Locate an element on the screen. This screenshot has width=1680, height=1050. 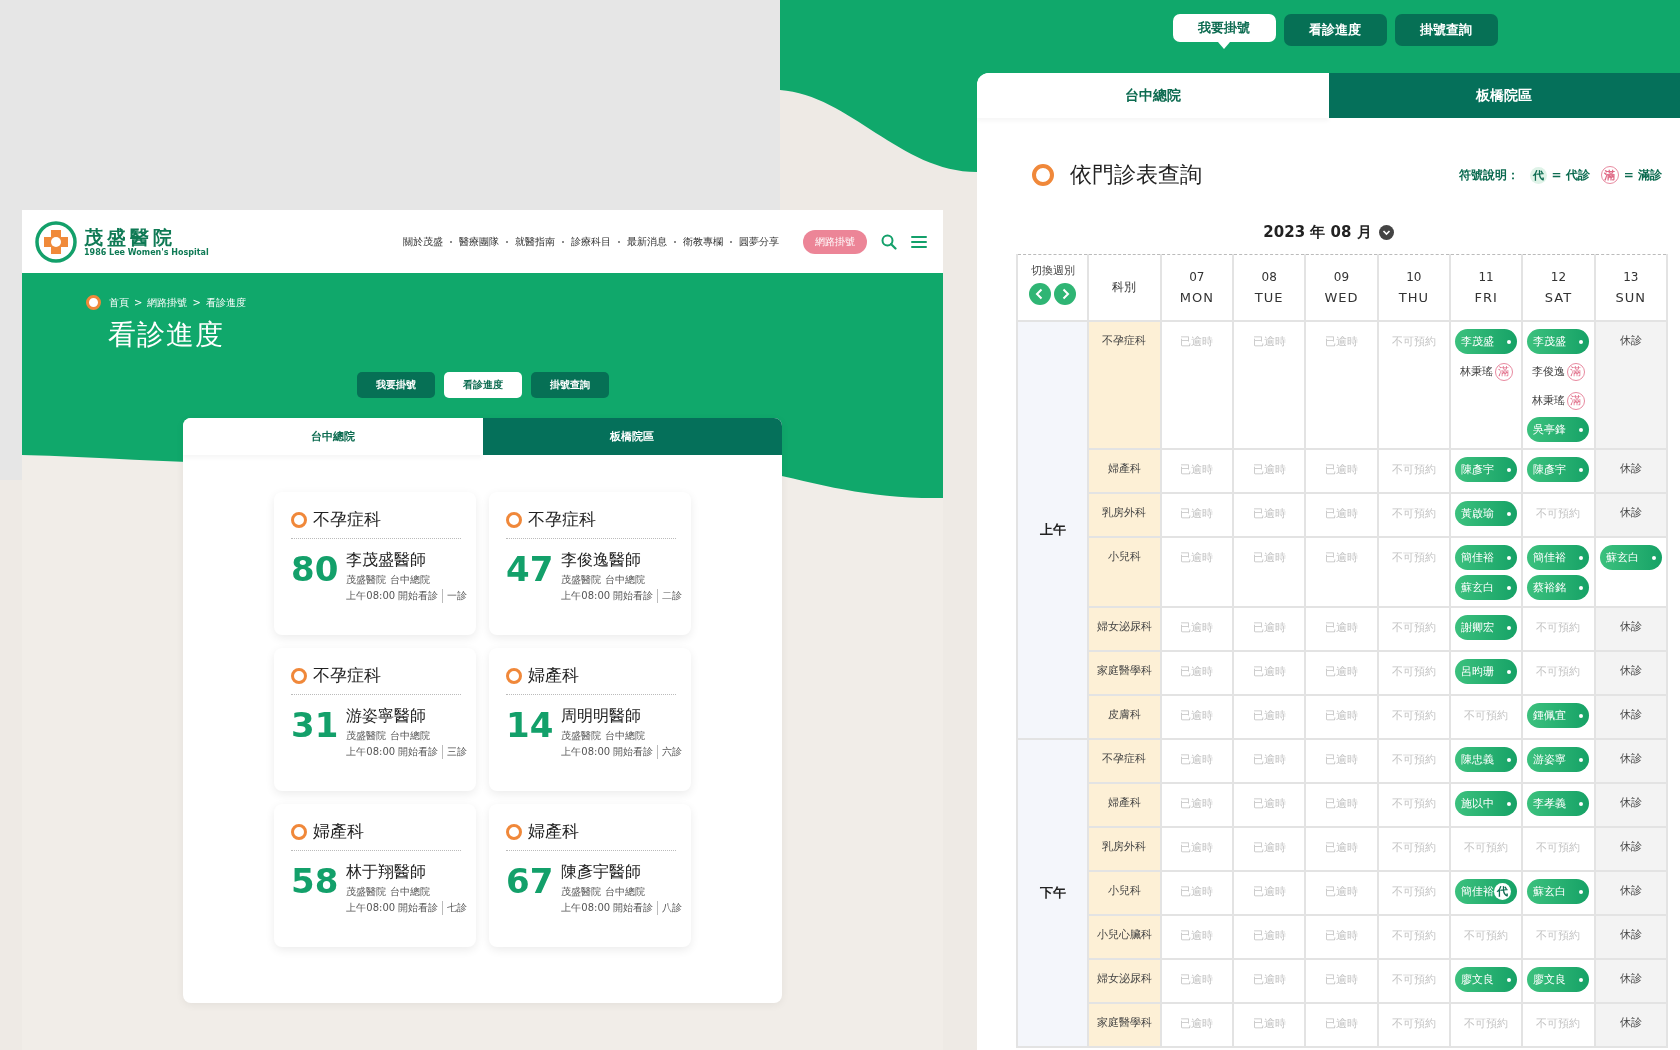
next-week-button is located at coordinates (1065, 294).